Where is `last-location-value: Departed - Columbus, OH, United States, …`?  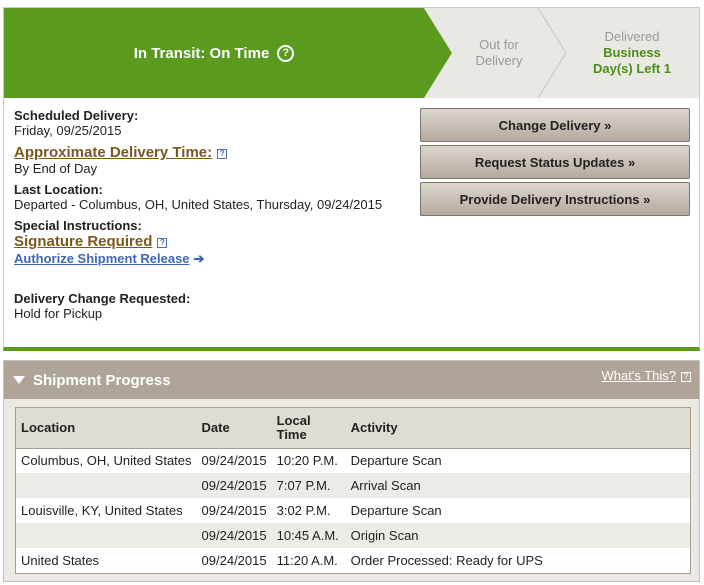
last-location-value: Departed - Columbus, OH, United States, … is located at coordinates (198, 204).